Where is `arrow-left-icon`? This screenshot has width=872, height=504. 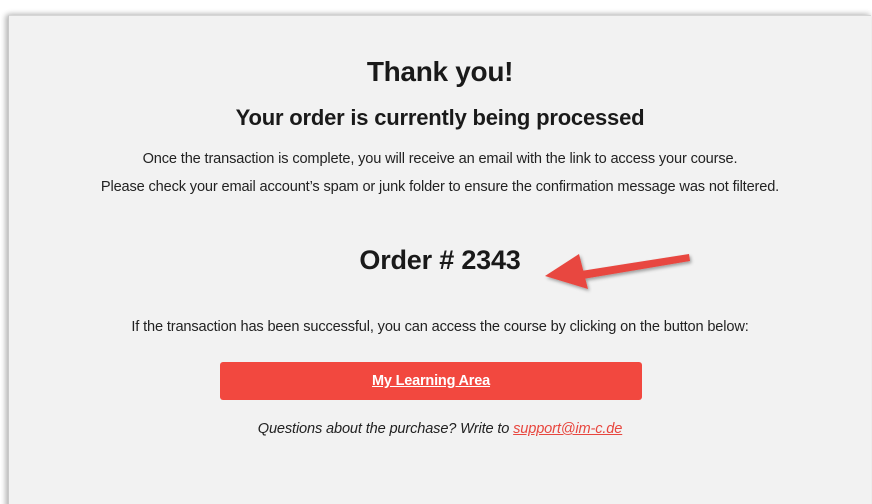
arrow-left-icon is located at coordinates (617, 271).